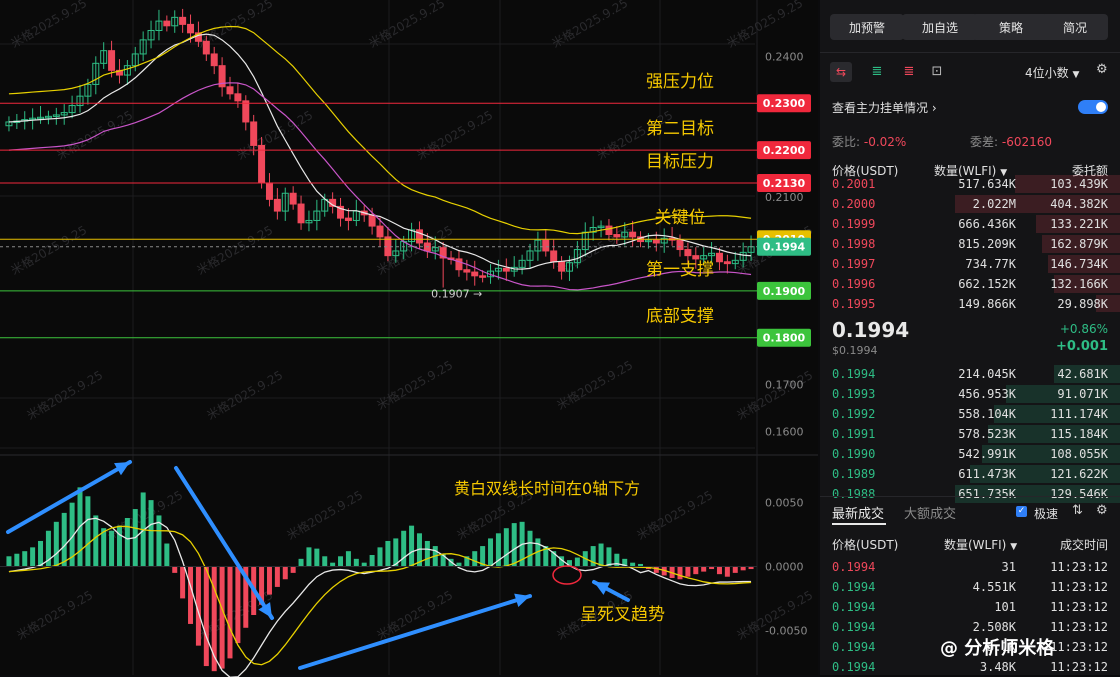  What do you see at coordinates (622, 615) in the screenshot?
I see `death-cross-note: 呈死叉趋势` at bounding box center [622, 615].